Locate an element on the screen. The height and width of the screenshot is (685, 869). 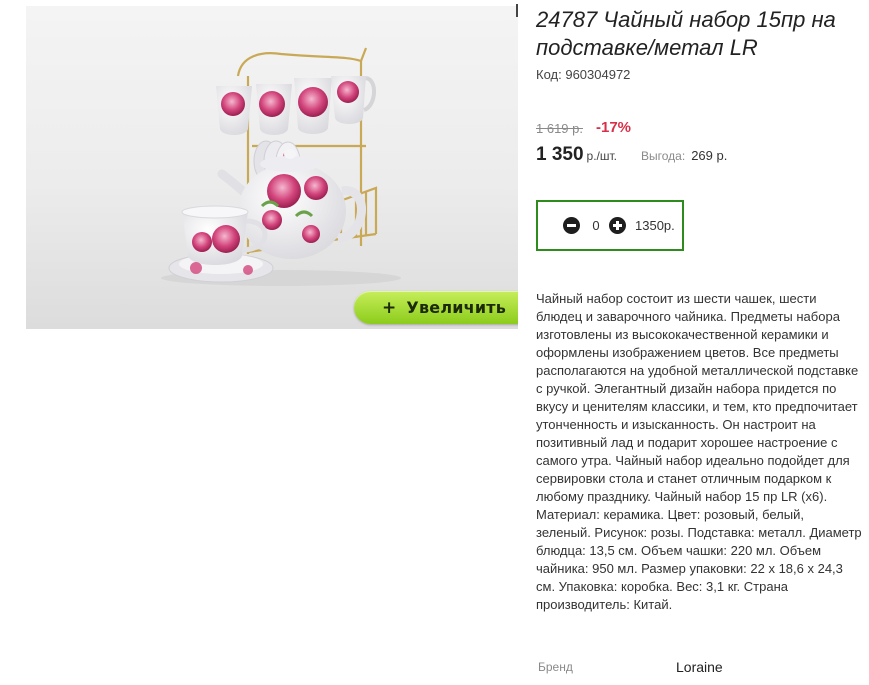
product-code-value: 960304972 is located at coordinates (598, 74).